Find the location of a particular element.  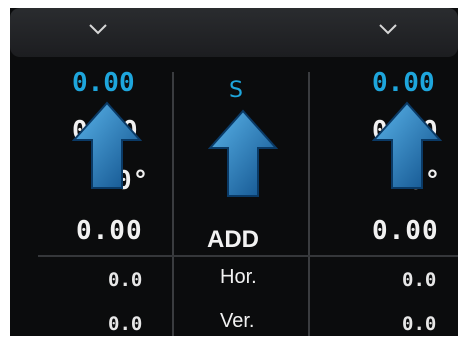

column-divider-left is located at coordinates (173, 204).